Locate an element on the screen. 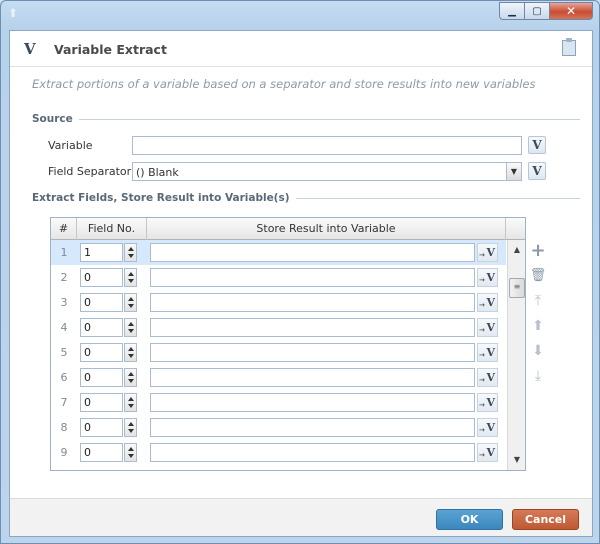  move-bottom-icon: ⤓ is located at coordinates (538, 376).